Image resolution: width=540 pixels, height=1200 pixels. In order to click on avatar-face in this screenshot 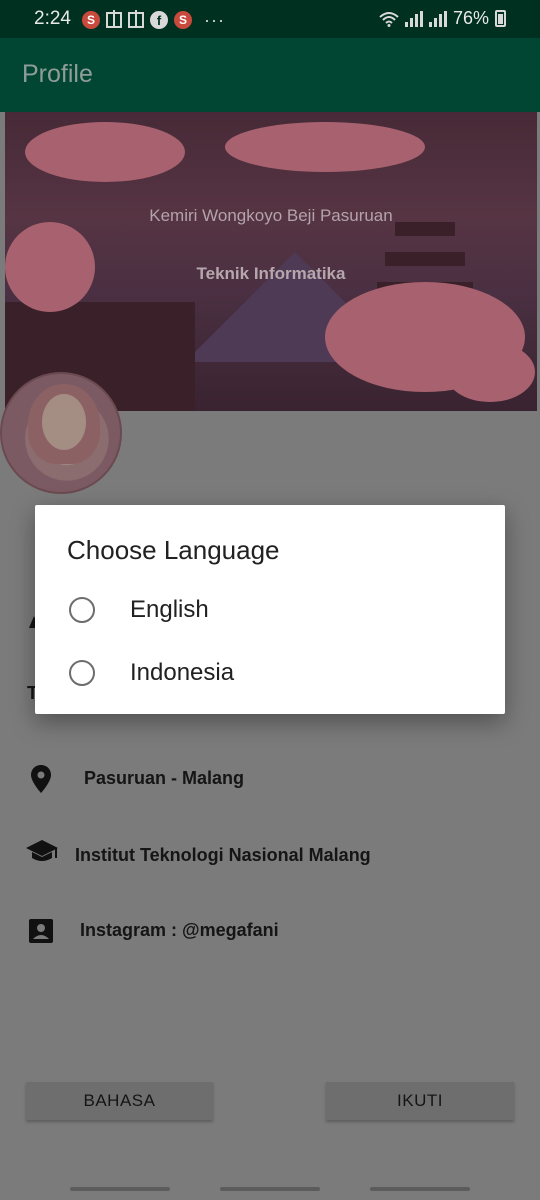, I will do `click(64, 422)`.